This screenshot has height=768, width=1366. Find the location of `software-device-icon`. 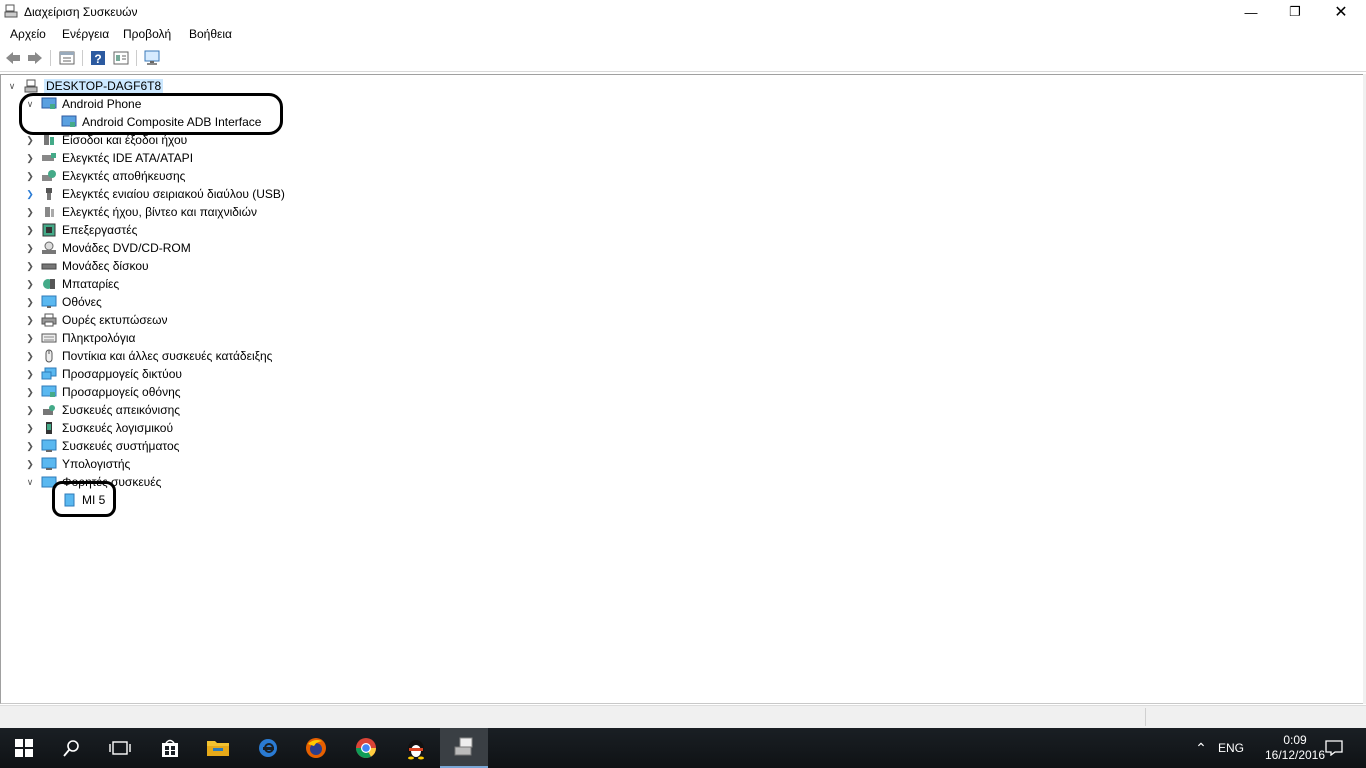

software-device-icon is located at coordinates (49, 428).